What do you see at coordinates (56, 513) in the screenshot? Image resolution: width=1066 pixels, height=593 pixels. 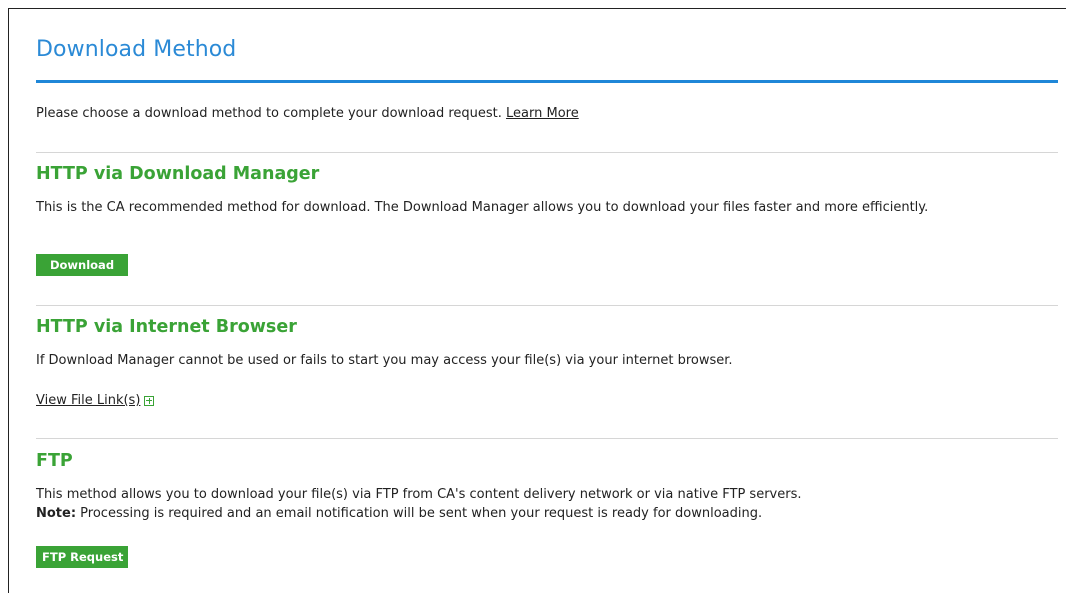 I see `note-label: Note:` at bounding box center [56, 513].